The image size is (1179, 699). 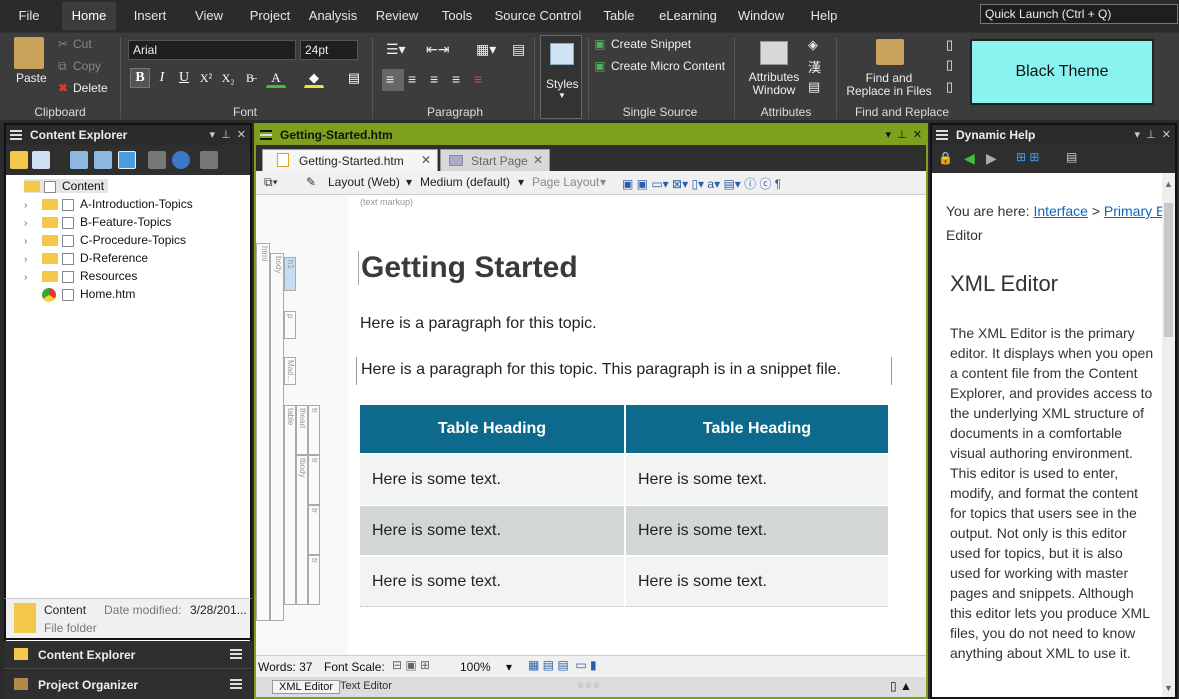 I want to click on superscript-button: X², so click(x=206, y=78).